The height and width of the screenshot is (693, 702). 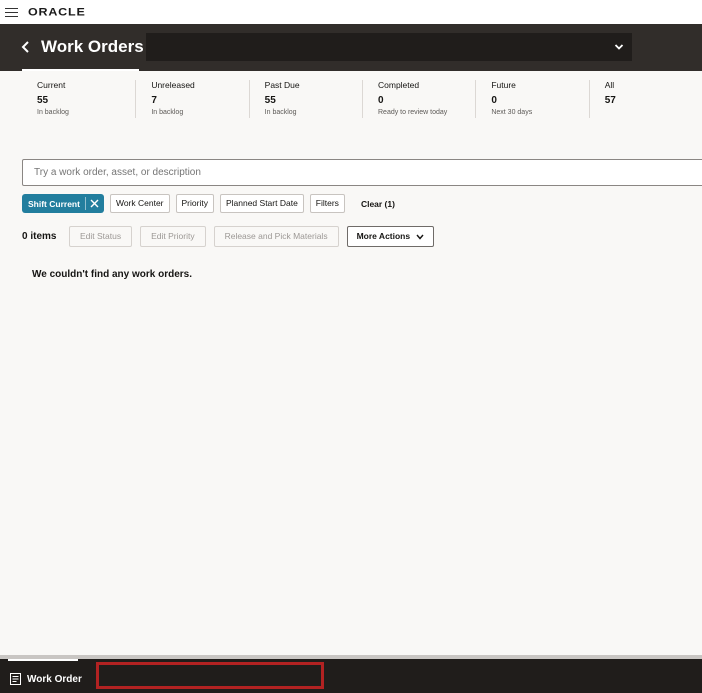 I want to click on filters-button: Filters, so click(x=327, y=203).